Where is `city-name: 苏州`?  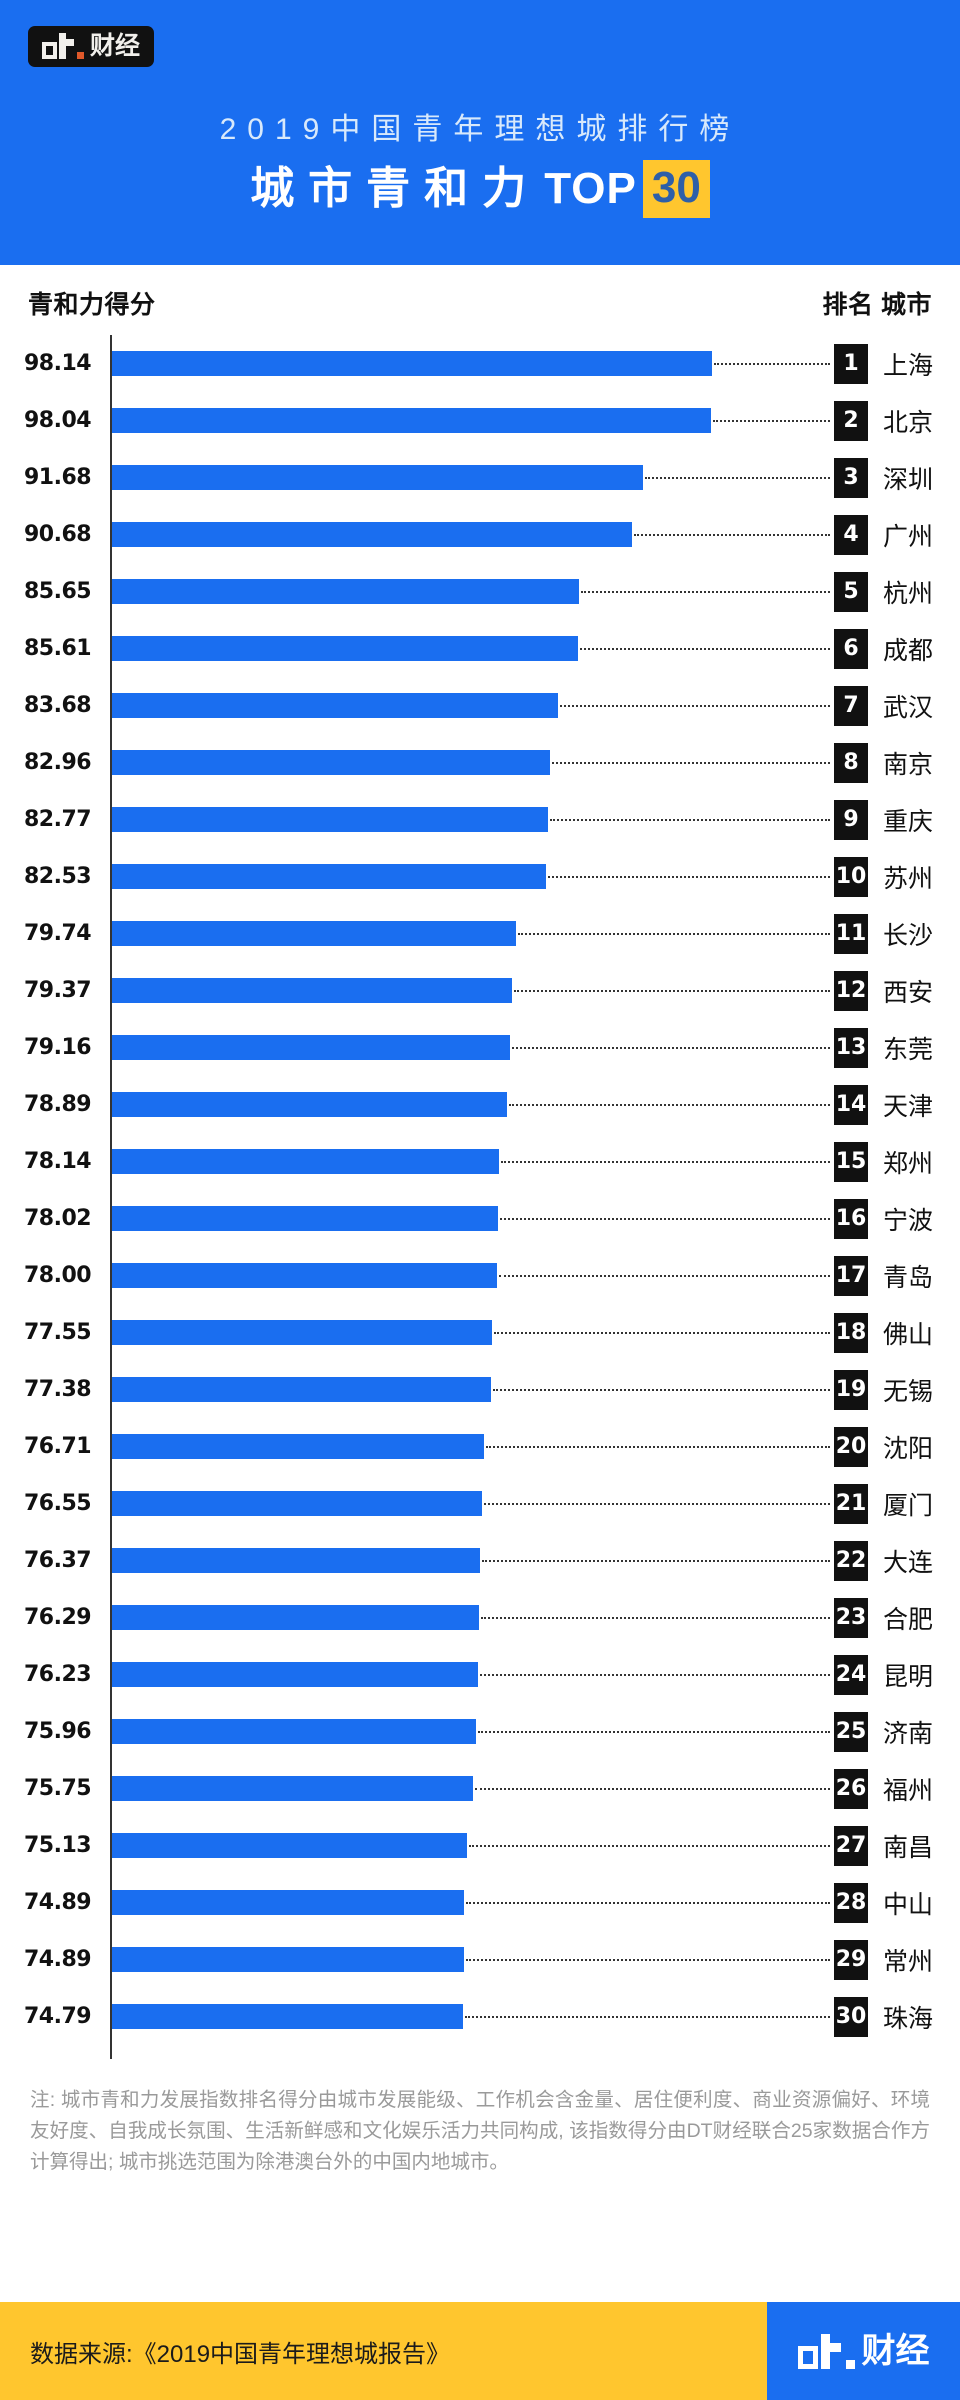
city-name: 苏州 is located at coordinates (908, 878).